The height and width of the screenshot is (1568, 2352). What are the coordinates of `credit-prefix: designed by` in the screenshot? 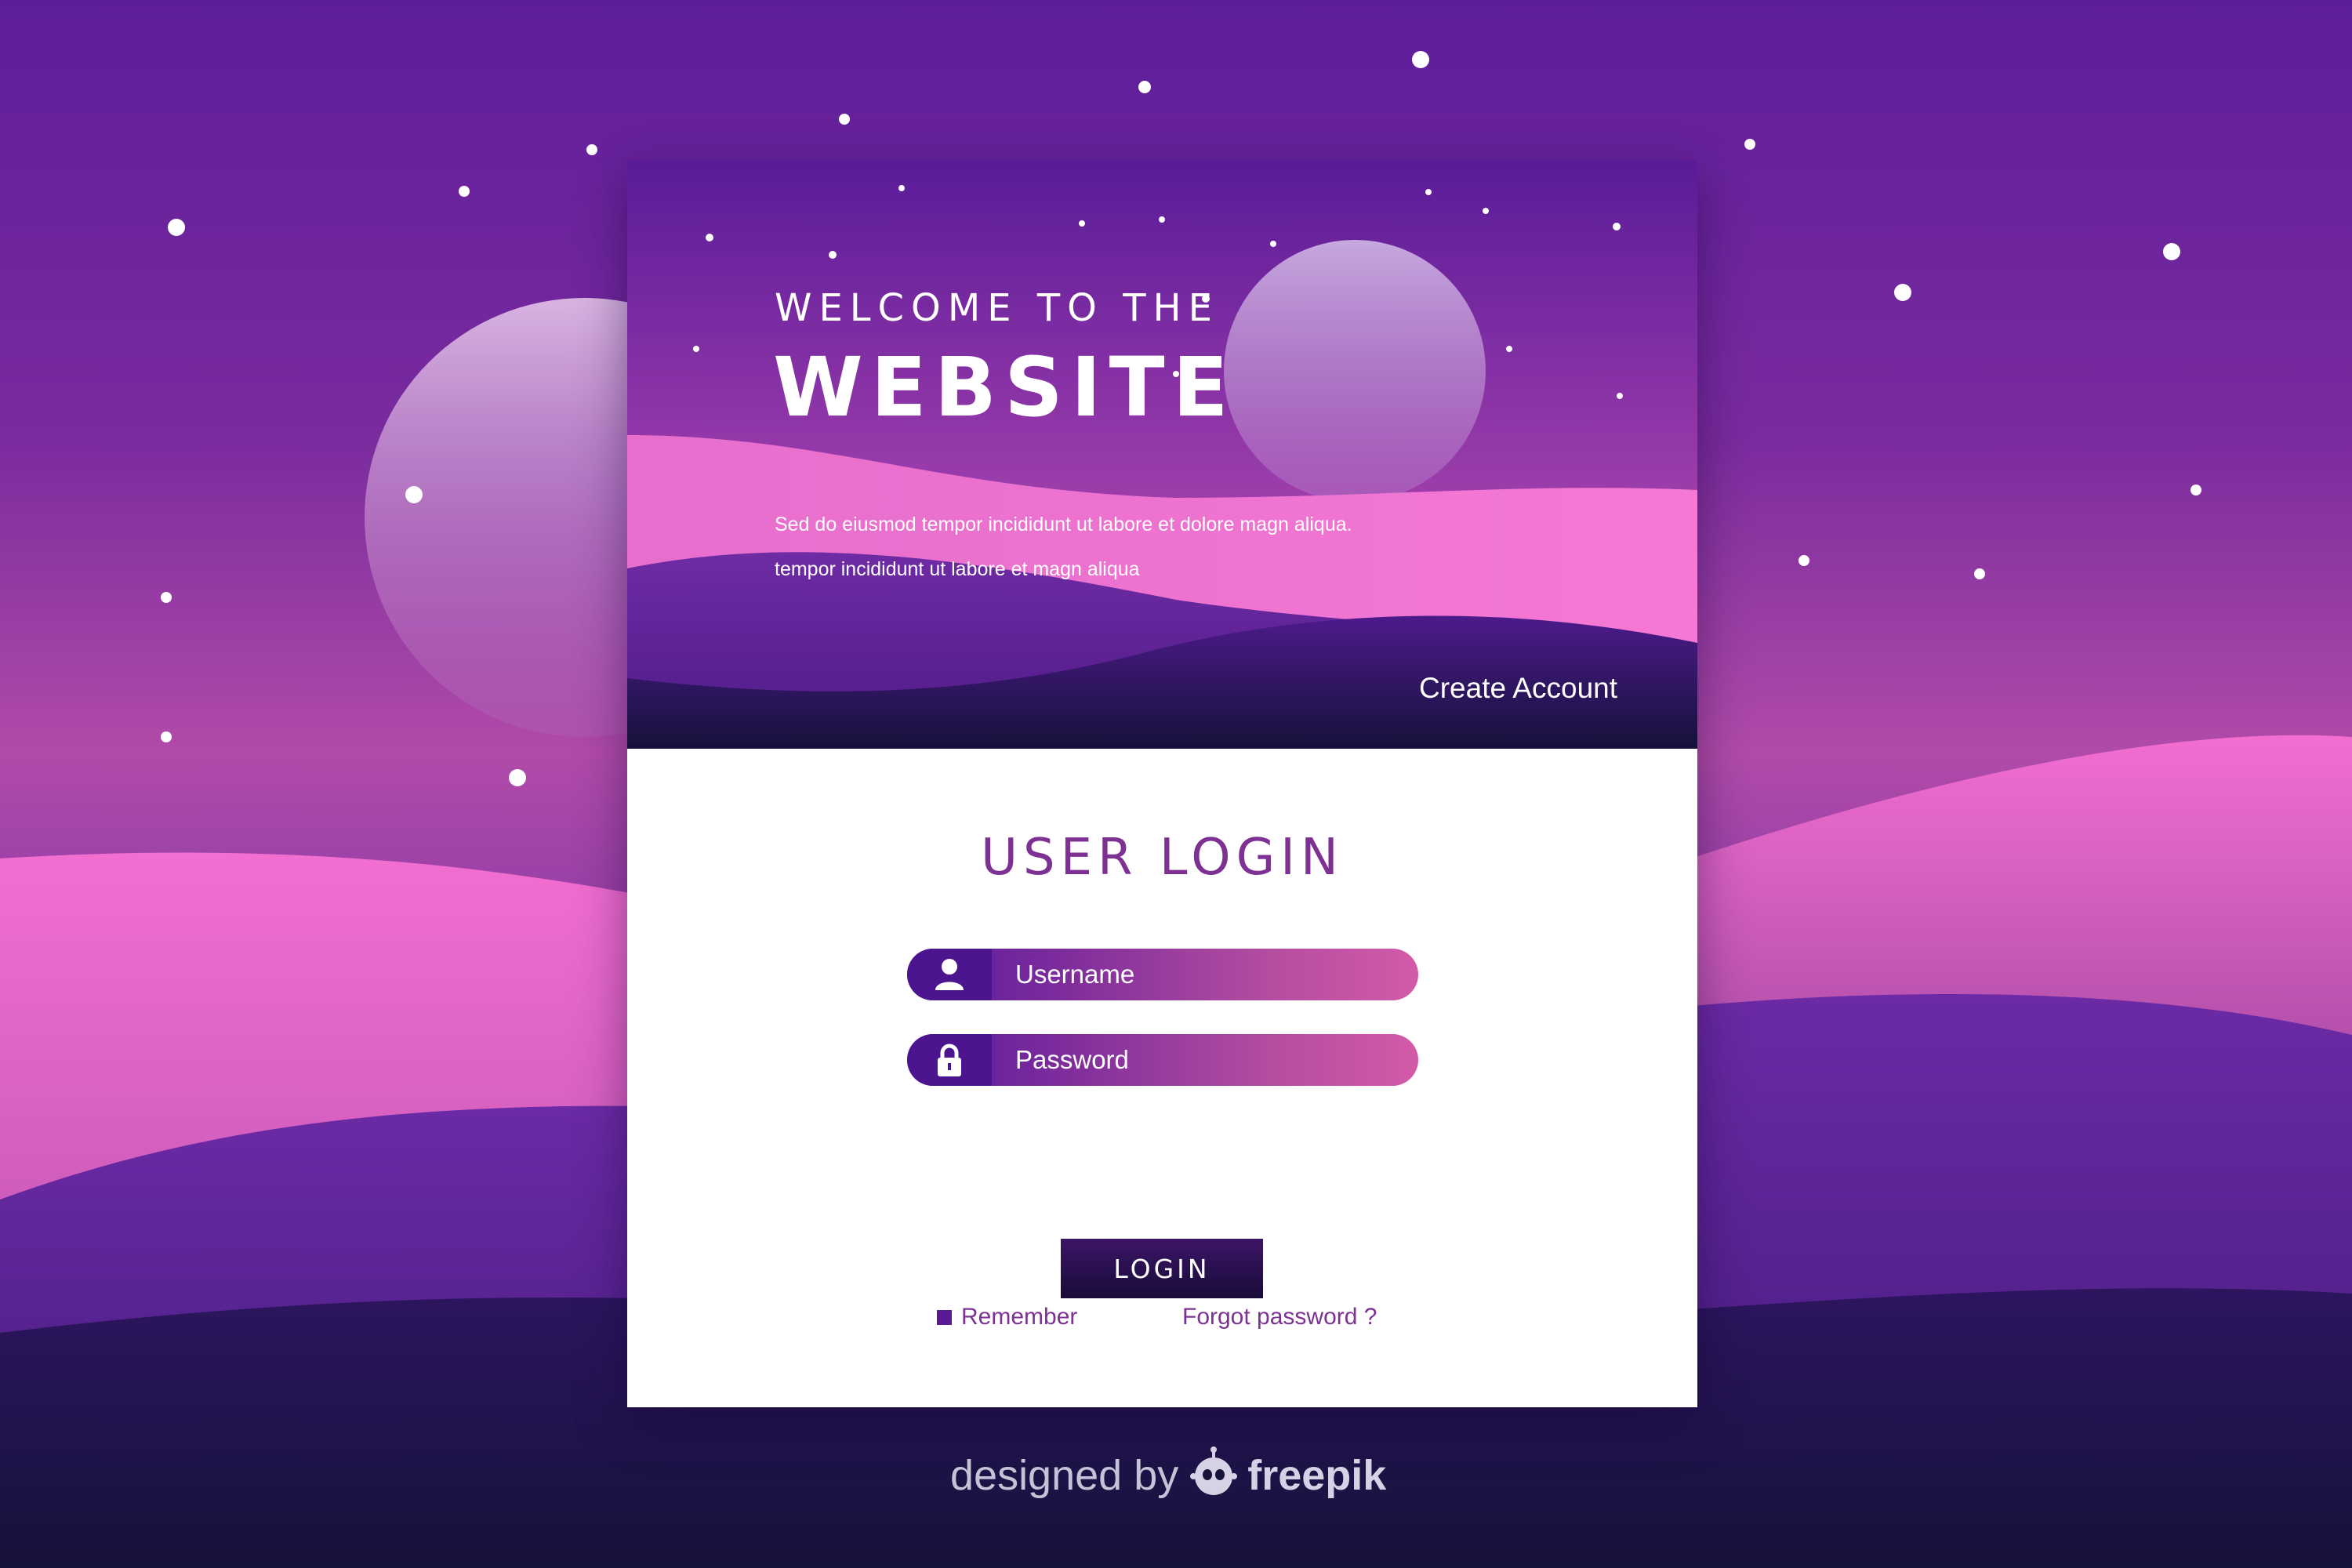 It's located at (1064, 1475).